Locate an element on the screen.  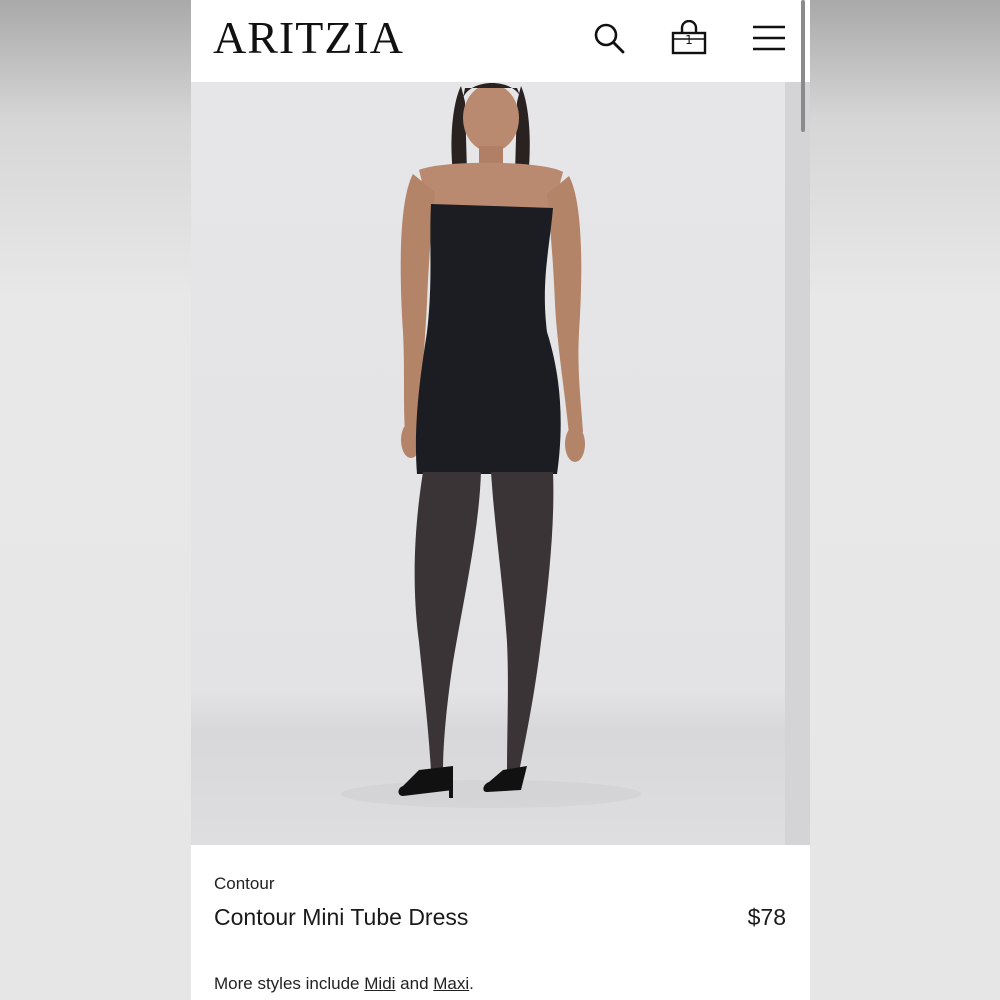
maxi-link: Maxi is located at coordinates (451, 983).